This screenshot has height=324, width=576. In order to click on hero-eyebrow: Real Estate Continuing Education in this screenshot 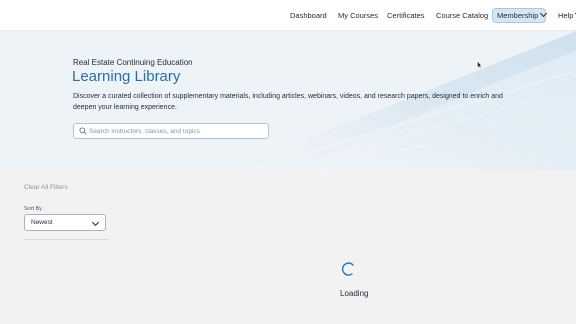, I will do `click(133, 62)`.